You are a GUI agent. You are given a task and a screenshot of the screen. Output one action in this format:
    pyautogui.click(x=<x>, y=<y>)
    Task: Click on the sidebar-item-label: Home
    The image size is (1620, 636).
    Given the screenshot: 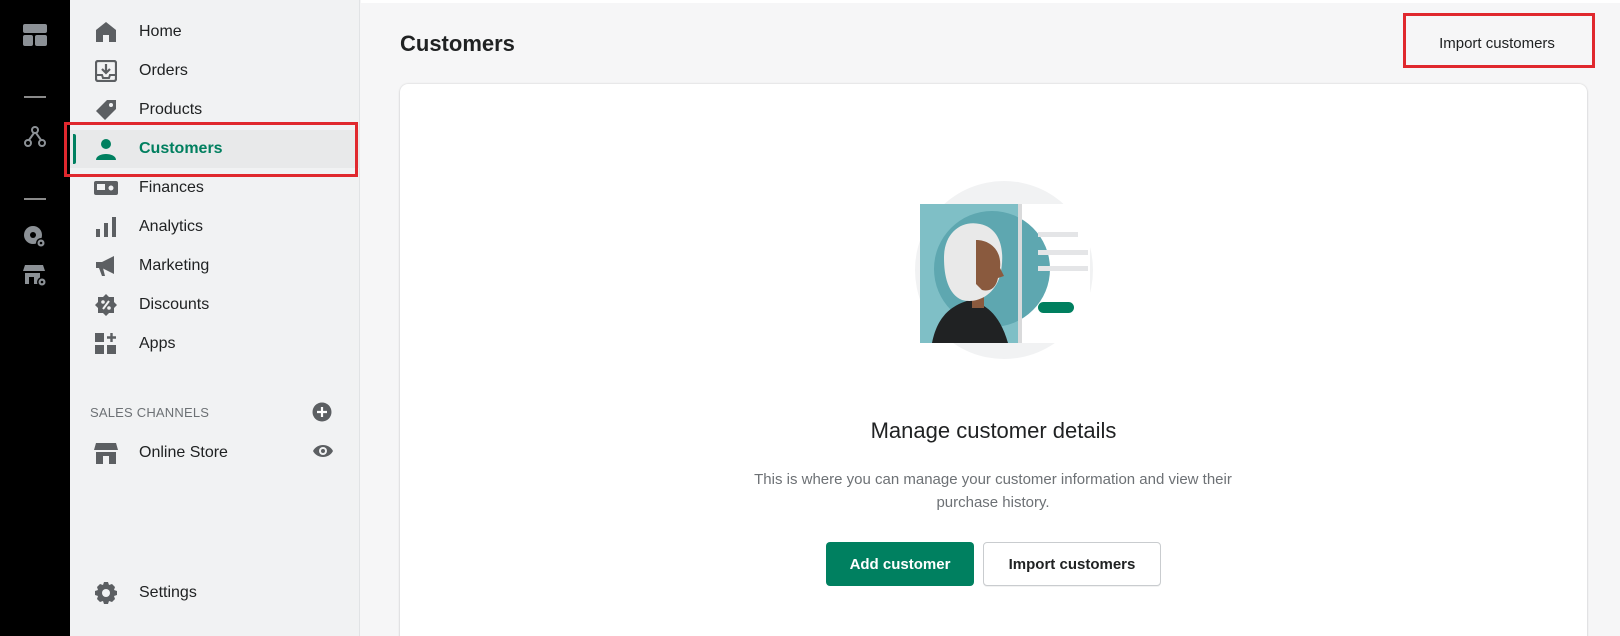 What is the action you would take?
    pyautogui.click(x=160, y=31)
    